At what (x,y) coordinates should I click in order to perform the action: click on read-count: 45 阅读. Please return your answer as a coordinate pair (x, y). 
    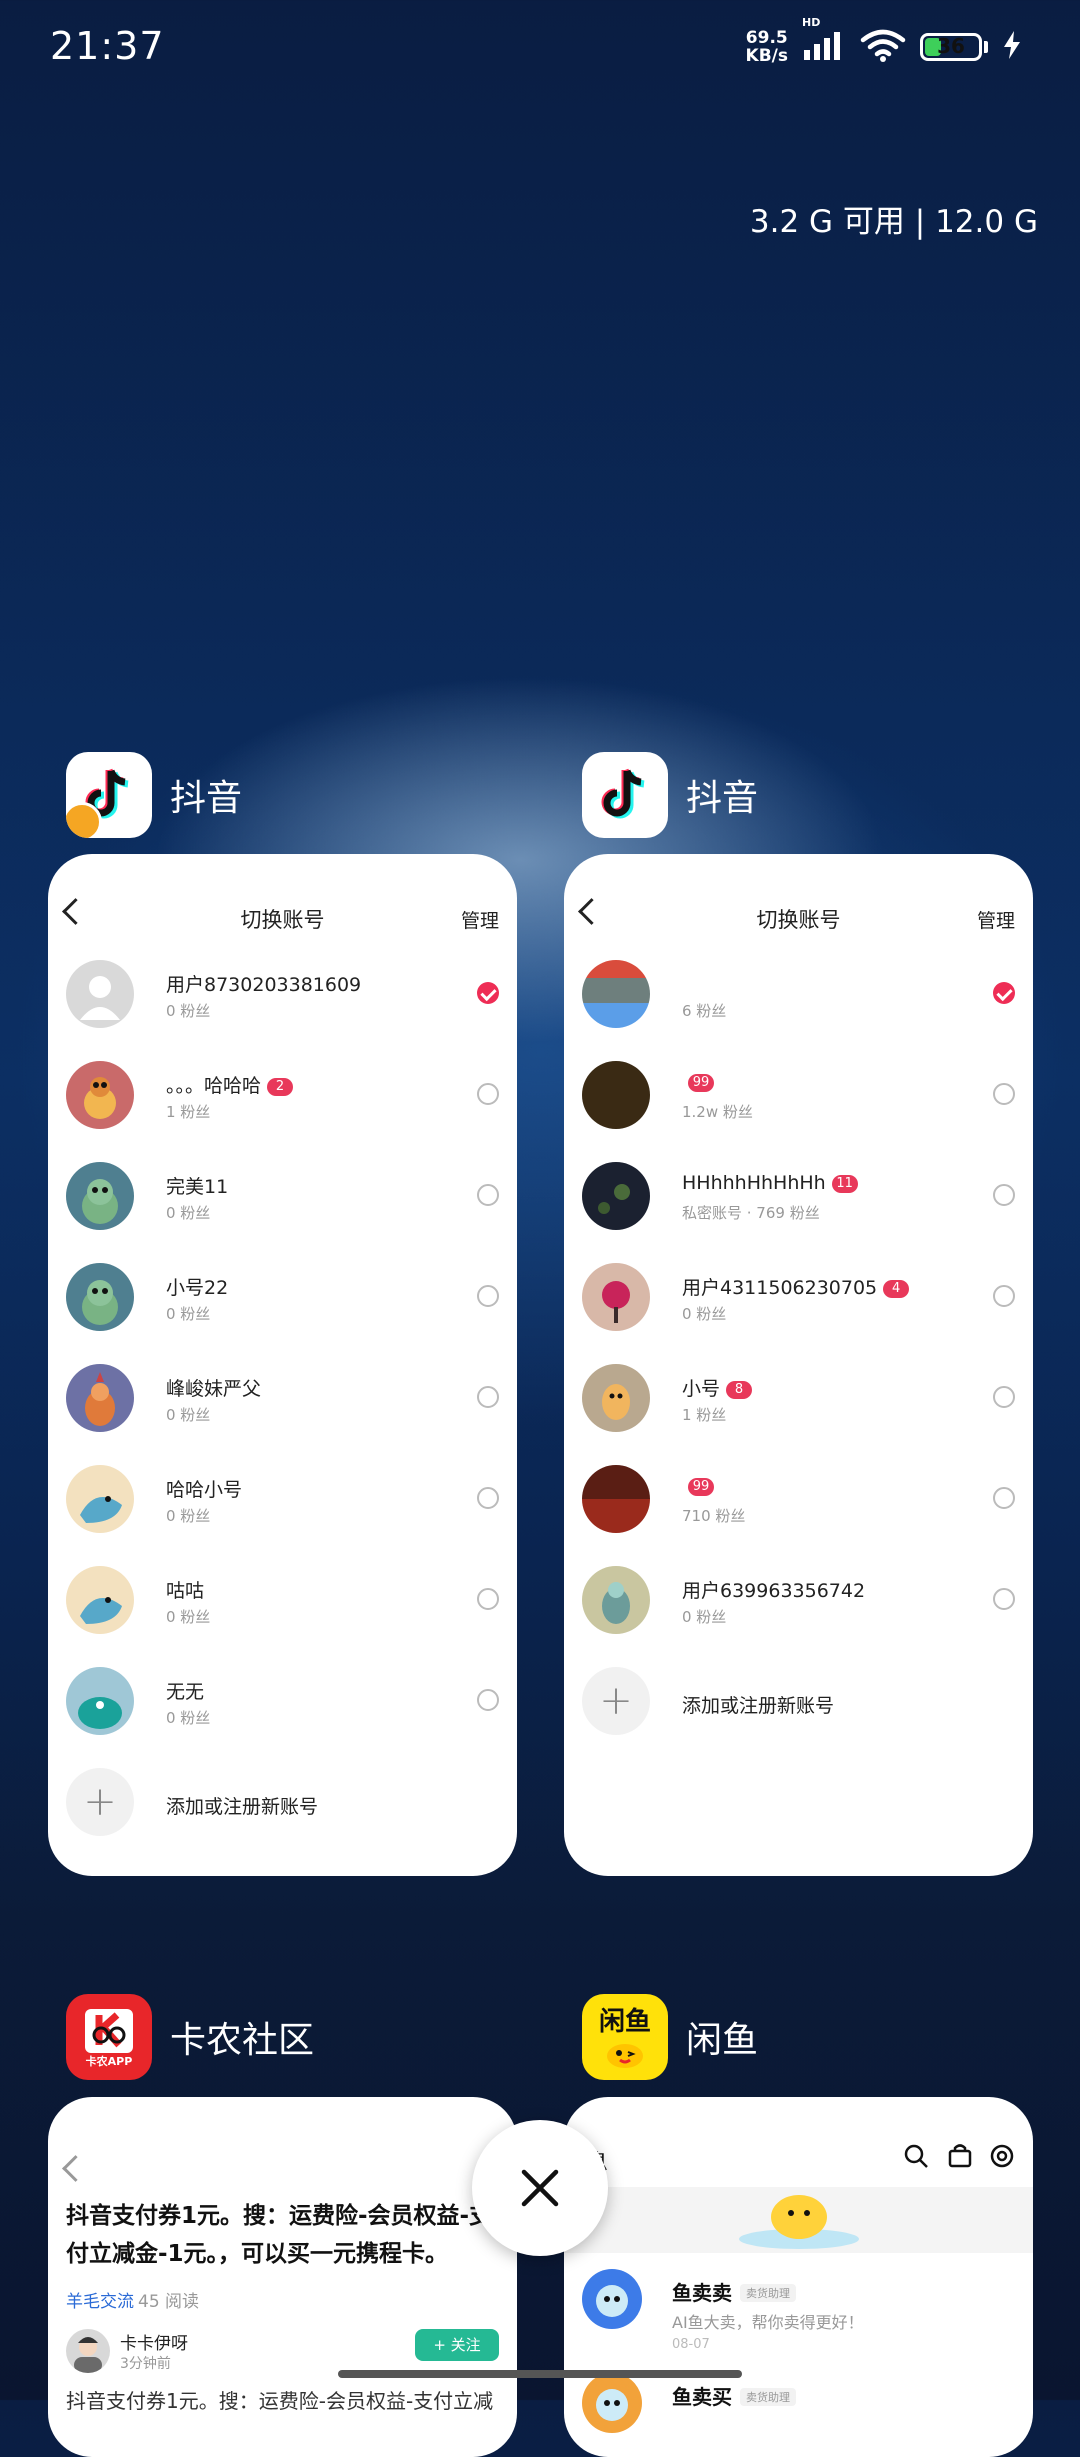
    Looking at the image, I should click on (169, 2302).